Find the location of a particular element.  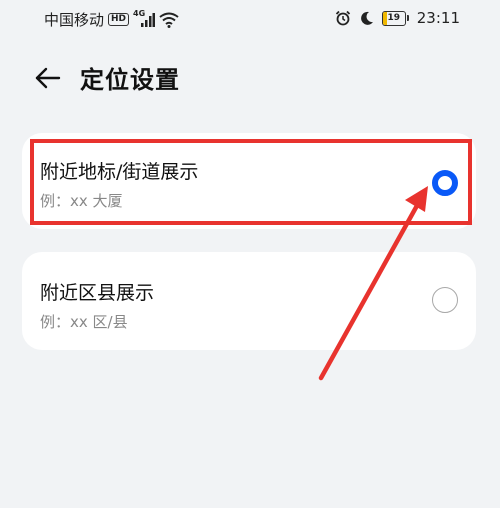

radio-selected is located at coordinates (445, 183).